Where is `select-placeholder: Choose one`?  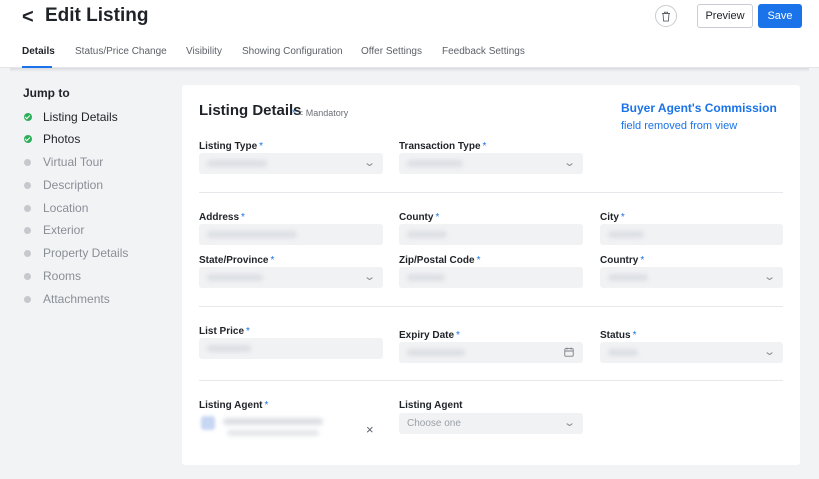 select-placeholder: Choose one is located at coordinates (434, 423).